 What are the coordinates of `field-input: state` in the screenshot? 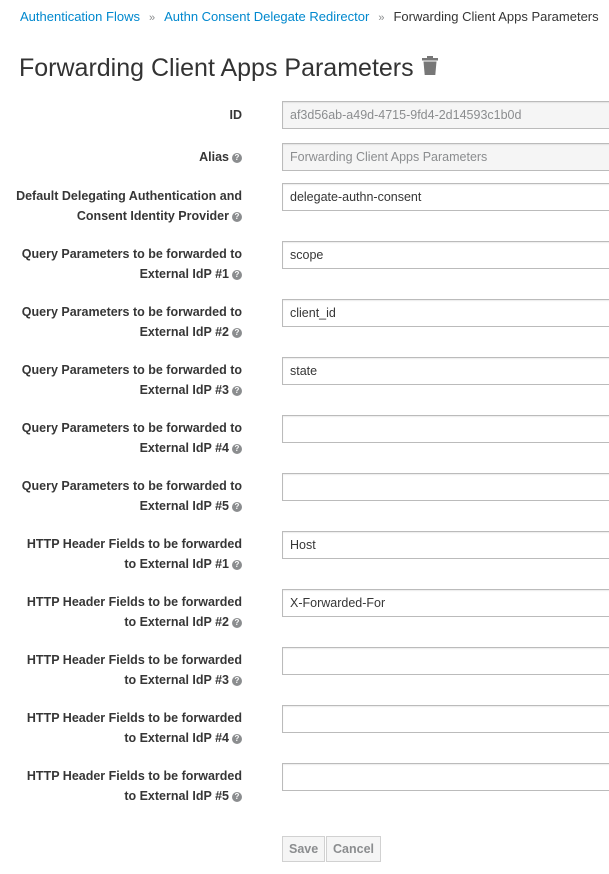 It's located at (445, 371).